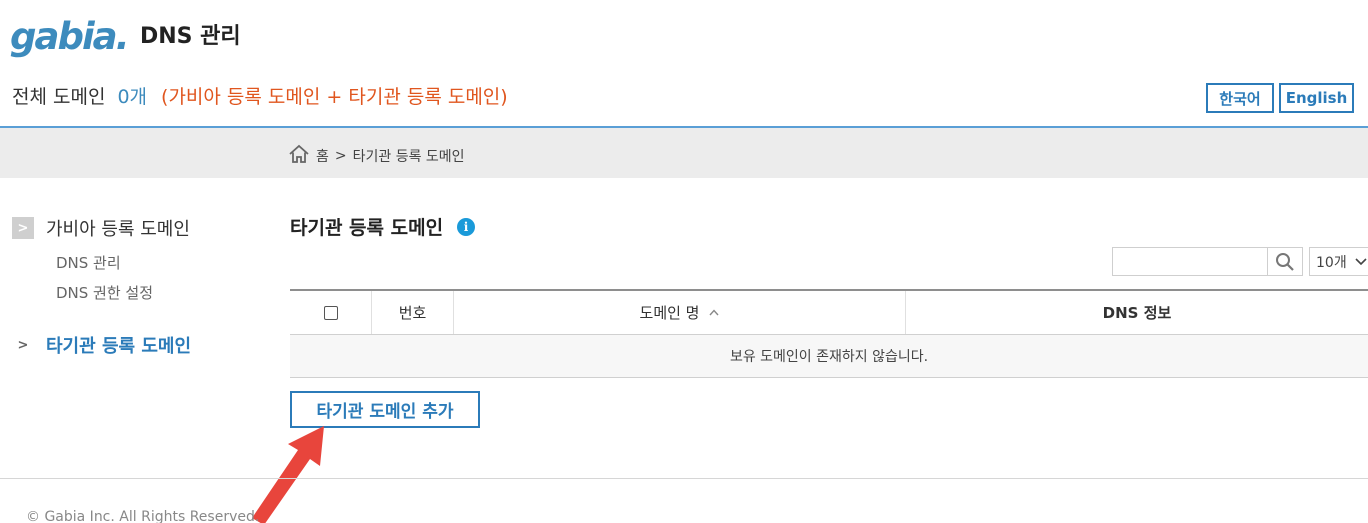 Image resolution: width=1368 pixels, height=523 pixels. I want to click on breadcrumb: 홈 > 타기관 등록 도메인, so click(376, 156).